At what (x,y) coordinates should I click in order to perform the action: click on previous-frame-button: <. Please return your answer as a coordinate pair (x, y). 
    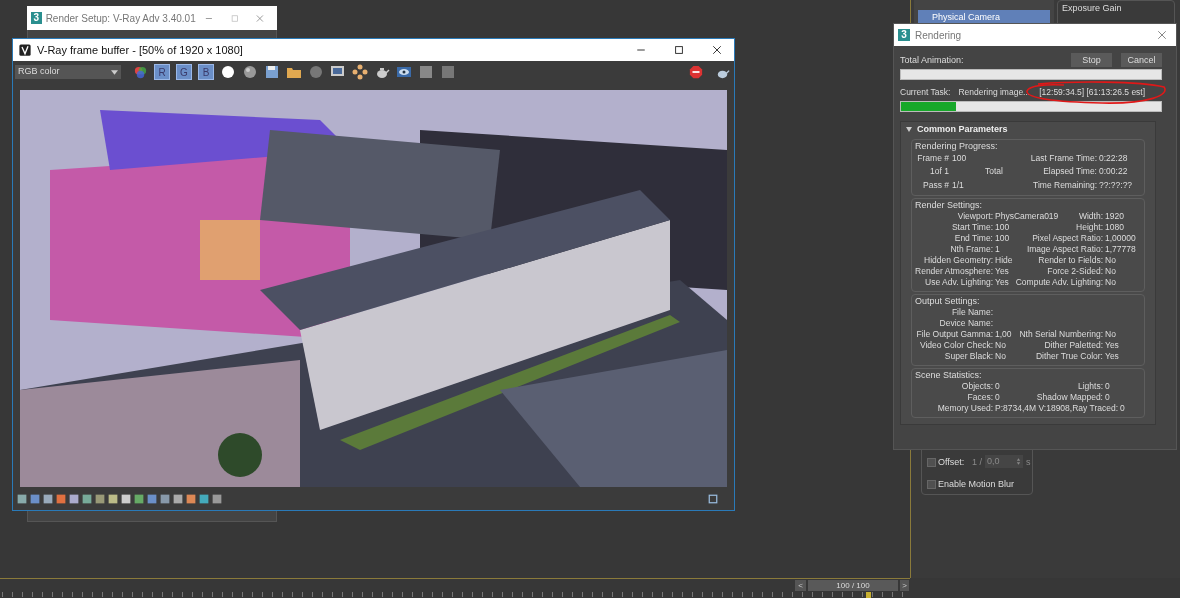
    Looking at the image, I should click on (800, 585).